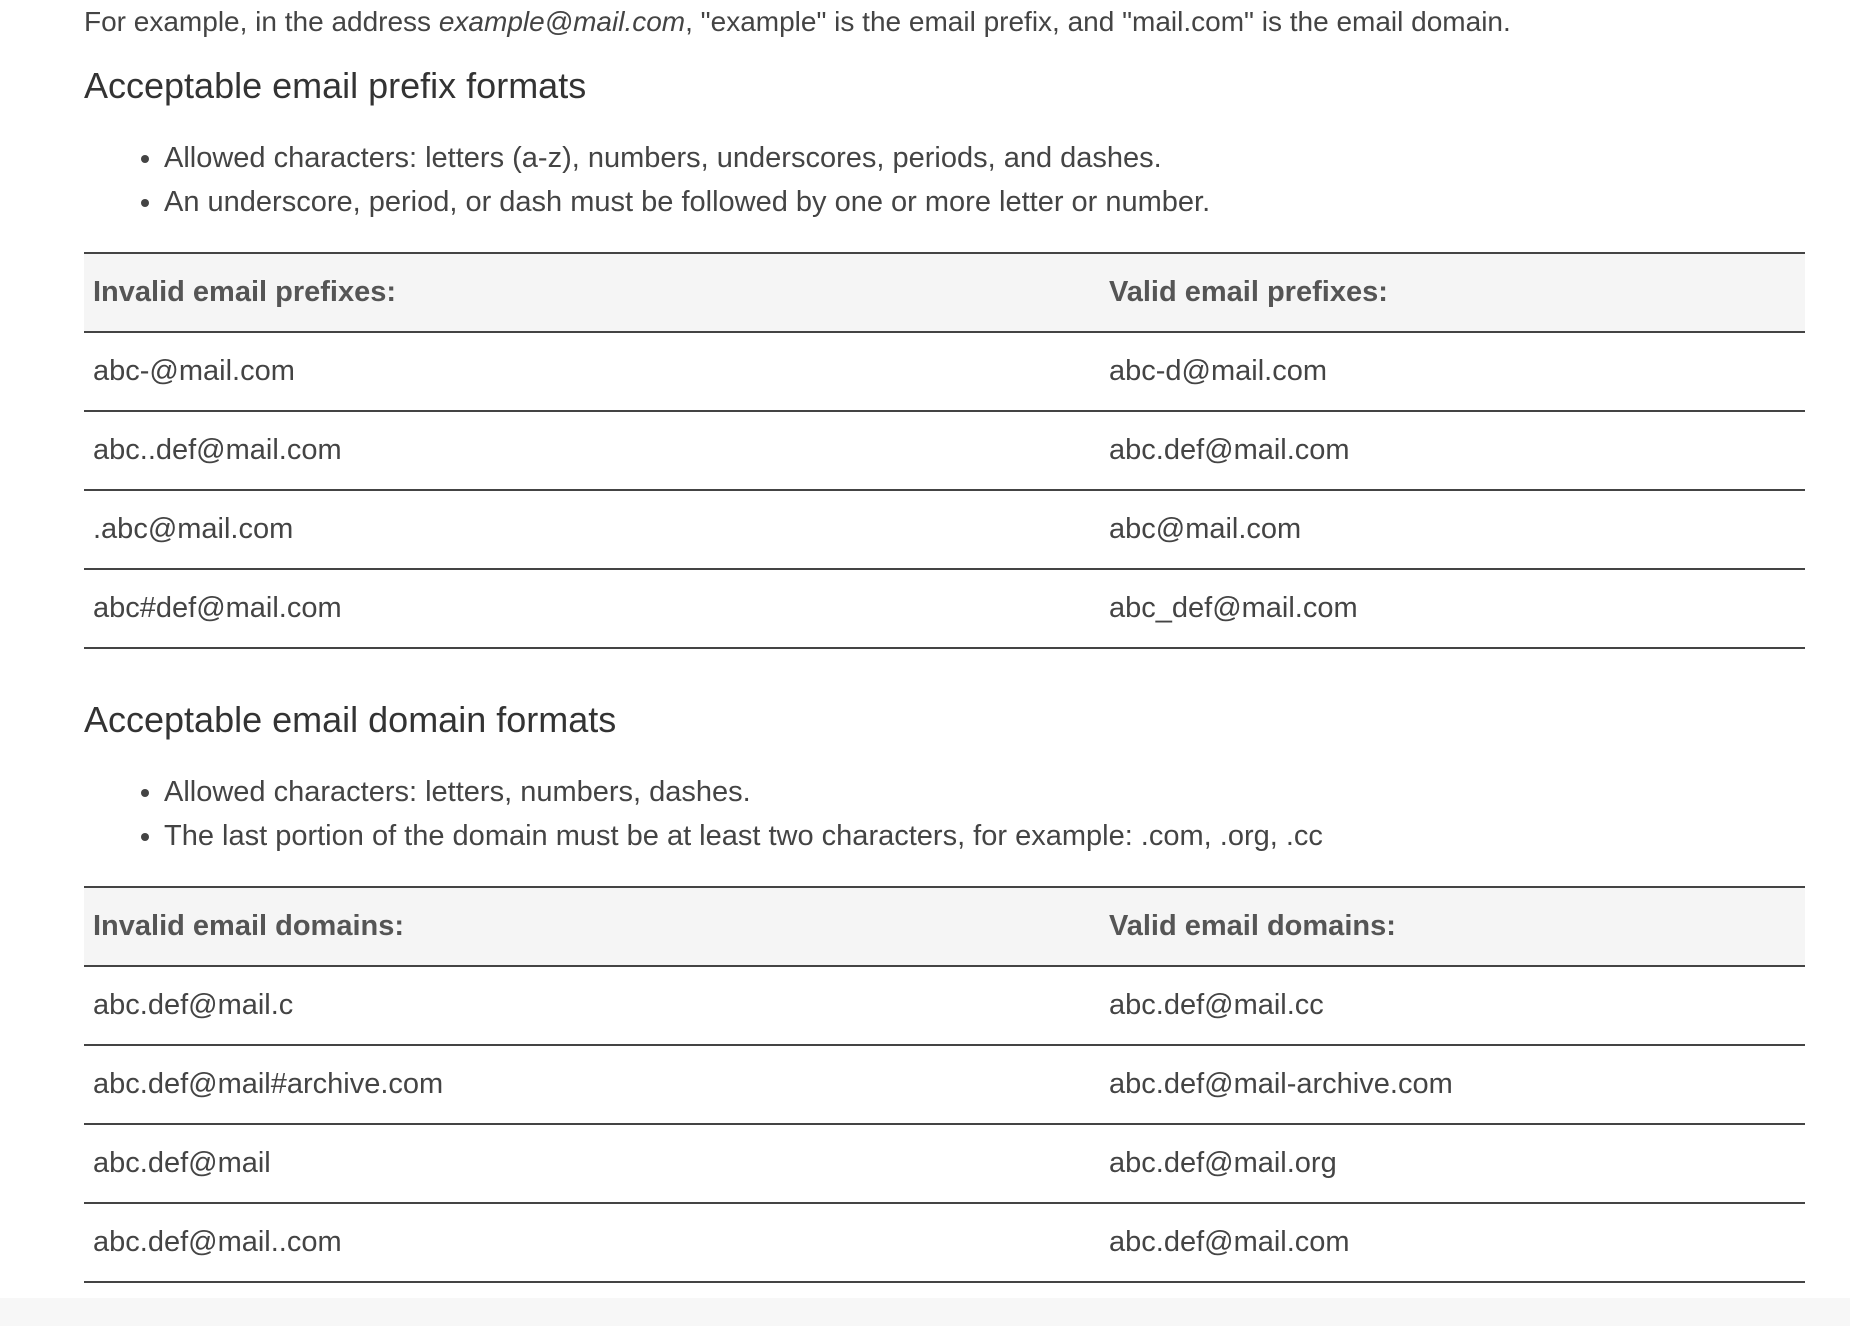  I want to click on intro-text-start: For example, in the address, so click(261, 21).